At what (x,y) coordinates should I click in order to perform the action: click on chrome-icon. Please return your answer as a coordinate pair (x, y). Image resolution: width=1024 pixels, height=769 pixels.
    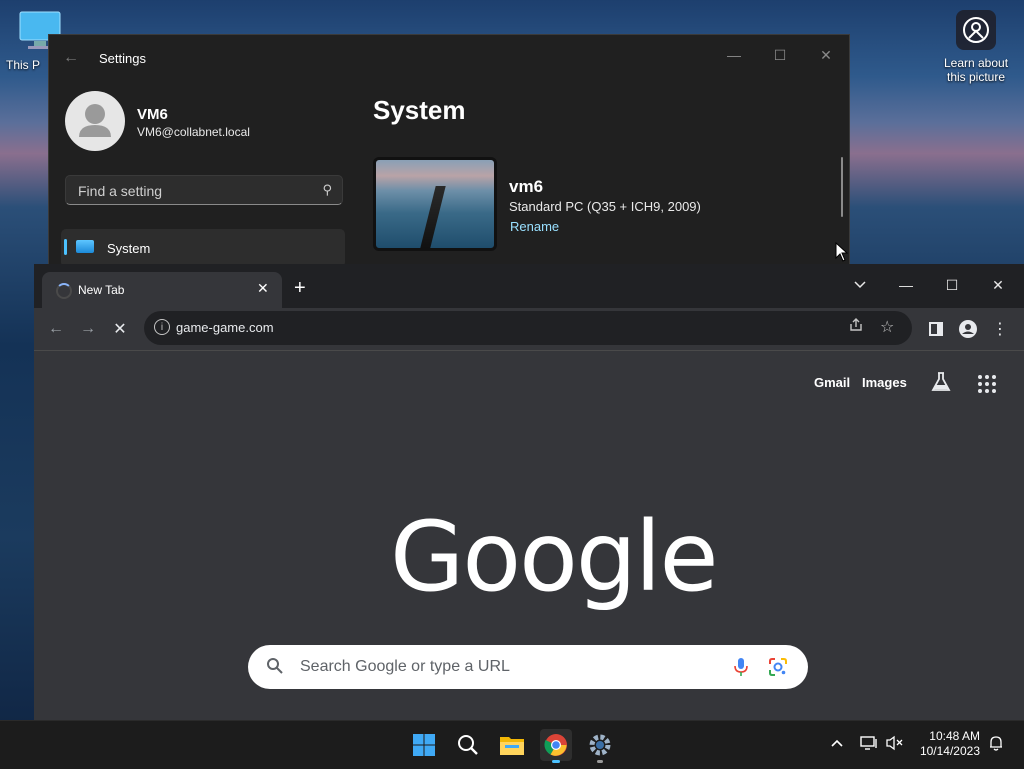
    Looking at the image, I should click on (556, 746).